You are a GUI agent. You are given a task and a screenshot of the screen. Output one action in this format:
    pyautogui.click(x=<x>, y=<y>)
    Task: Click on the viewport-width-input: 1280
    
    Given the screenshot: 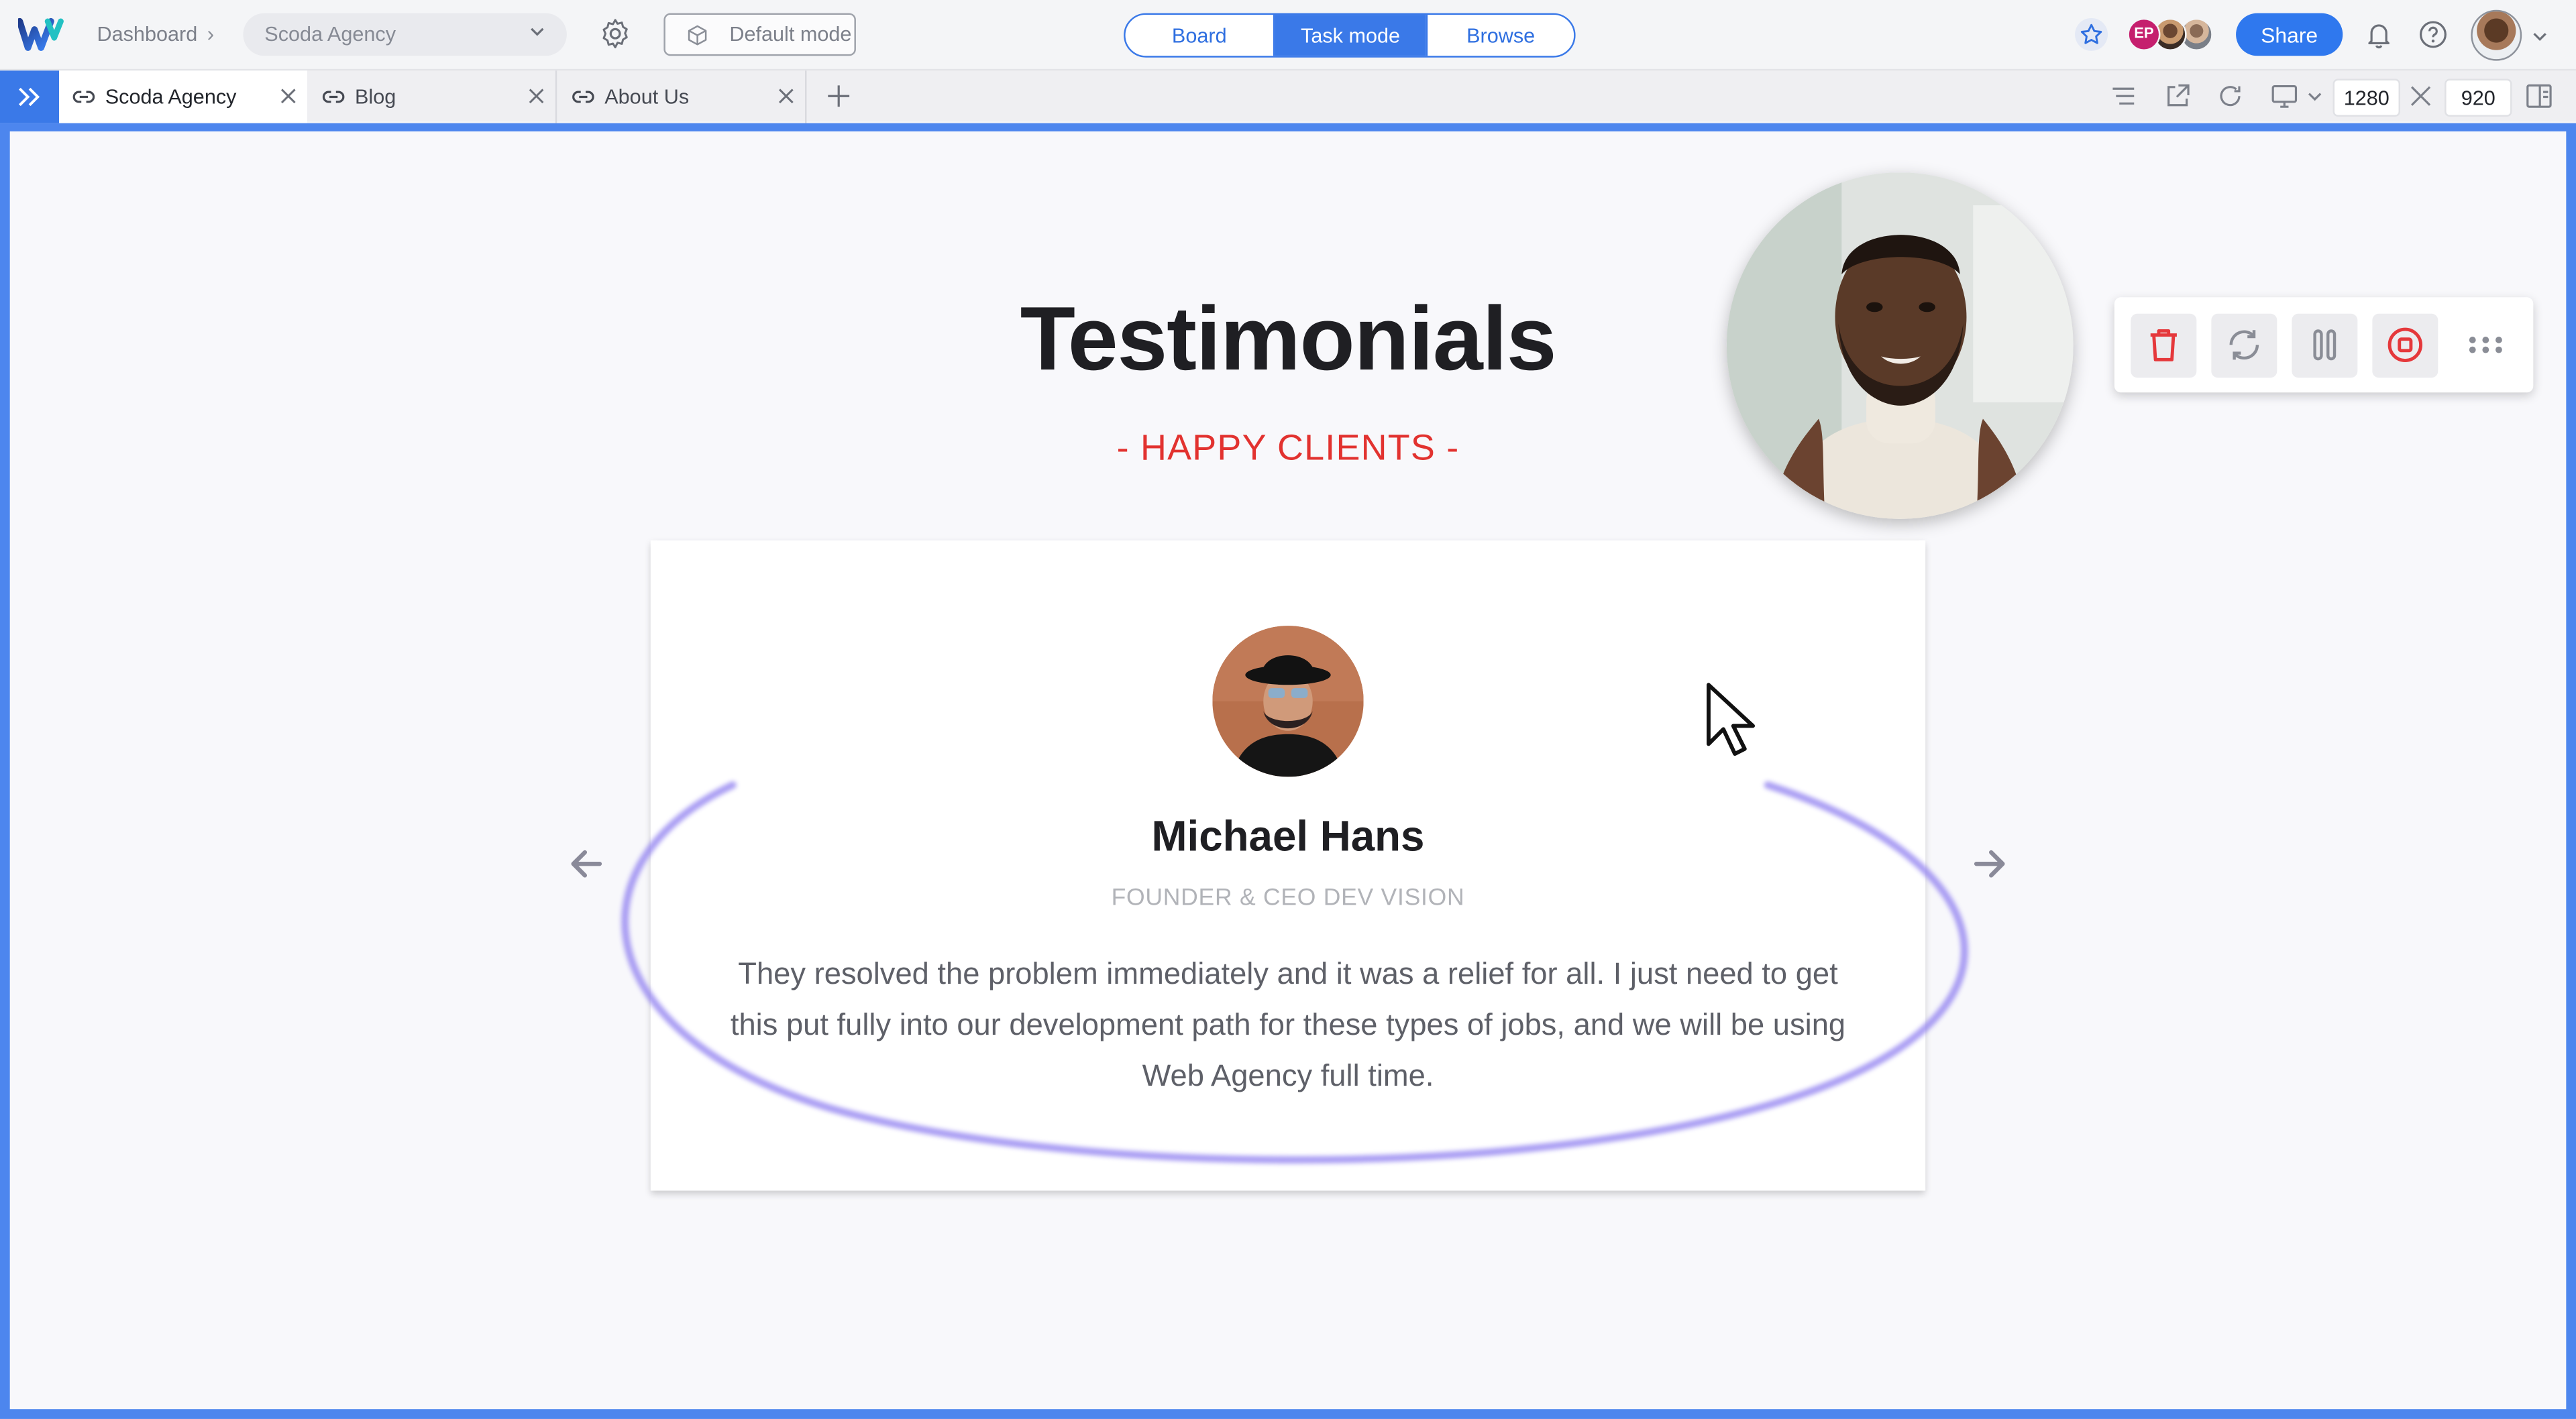 What is the action you would take?
    pyautogui.click(x=2366, y=98)
    